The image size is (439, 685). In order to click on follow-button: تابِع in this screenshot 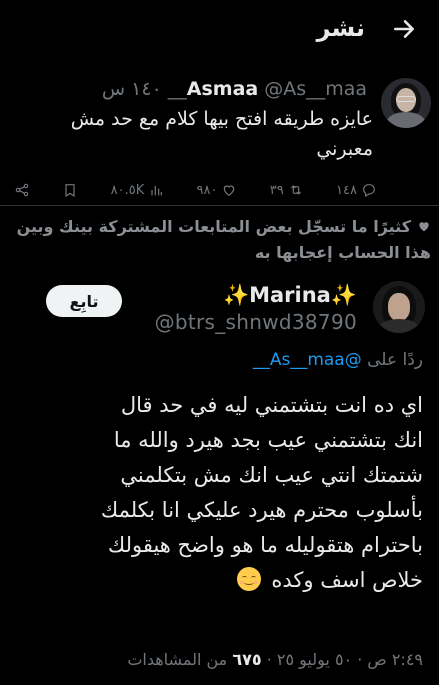, I will do `click(84, 301)`.